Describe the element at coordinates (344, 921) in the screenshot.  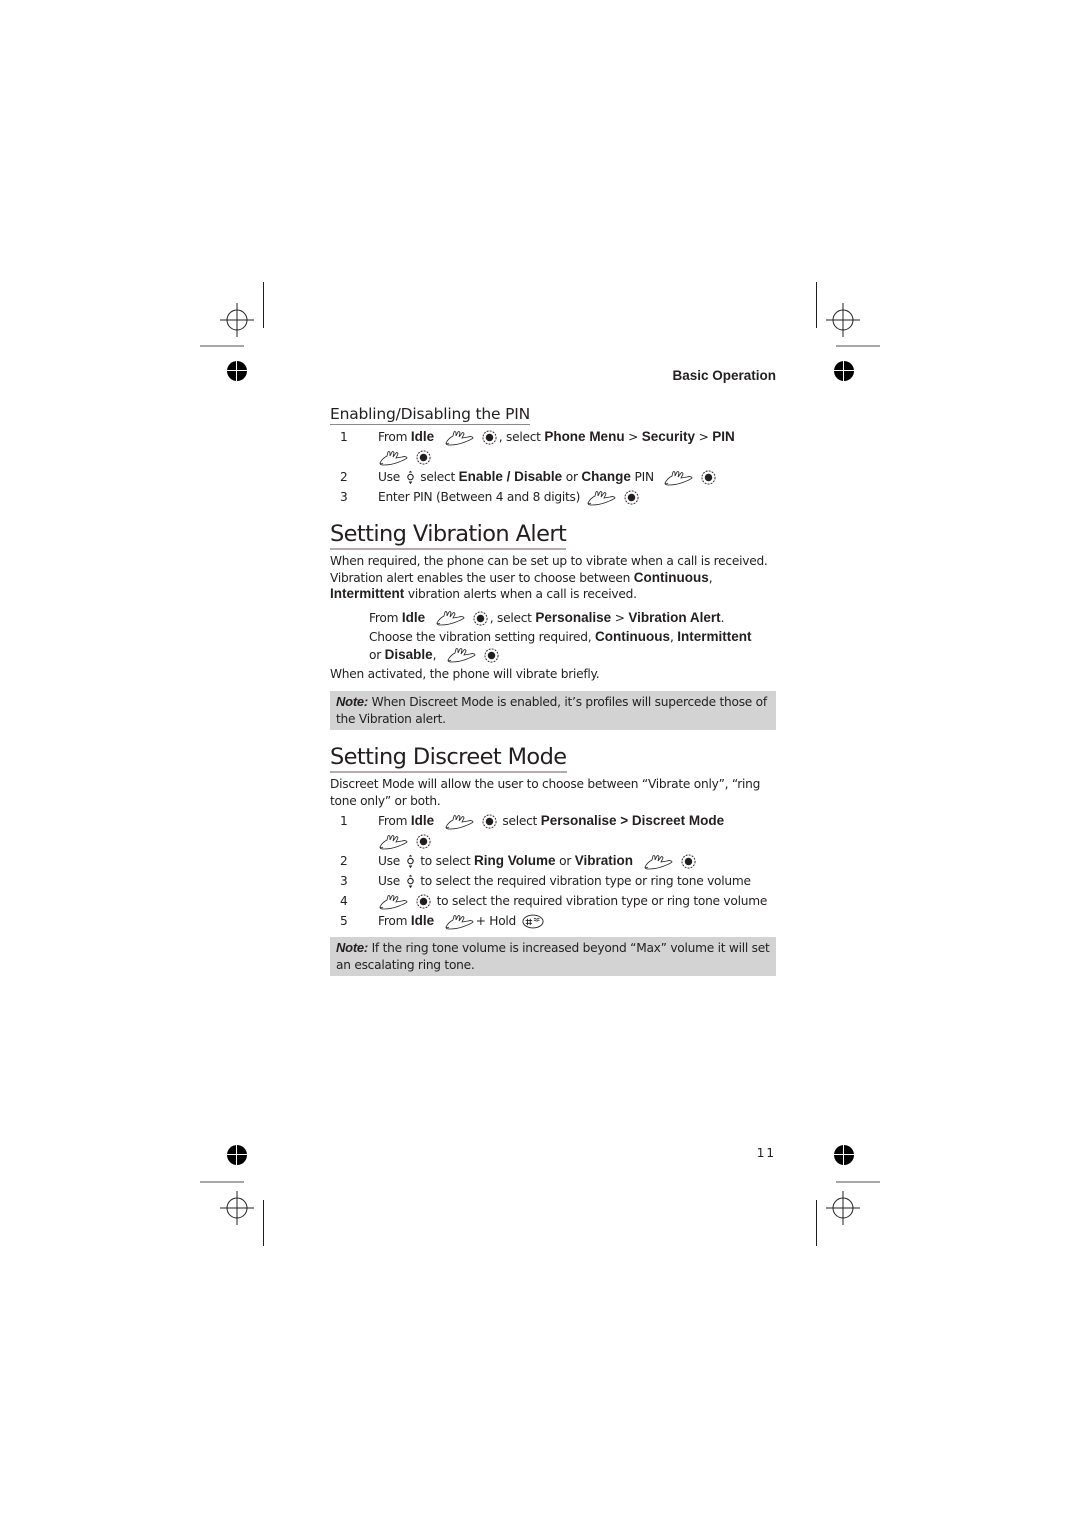
I see `step-number: 5` at that location.